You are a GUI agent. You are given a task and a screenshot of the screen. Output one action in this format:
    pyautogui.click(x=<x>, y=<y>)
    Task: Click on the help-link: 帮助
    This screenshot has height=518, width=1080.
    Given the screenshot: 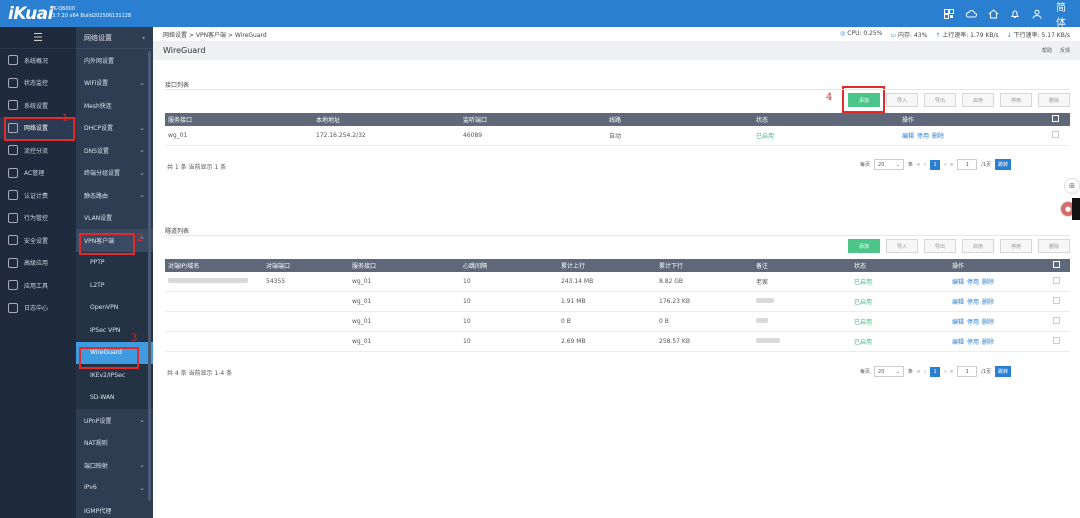 What is the action you would take?
    pyautogui.click(x=1047, y=50)
    